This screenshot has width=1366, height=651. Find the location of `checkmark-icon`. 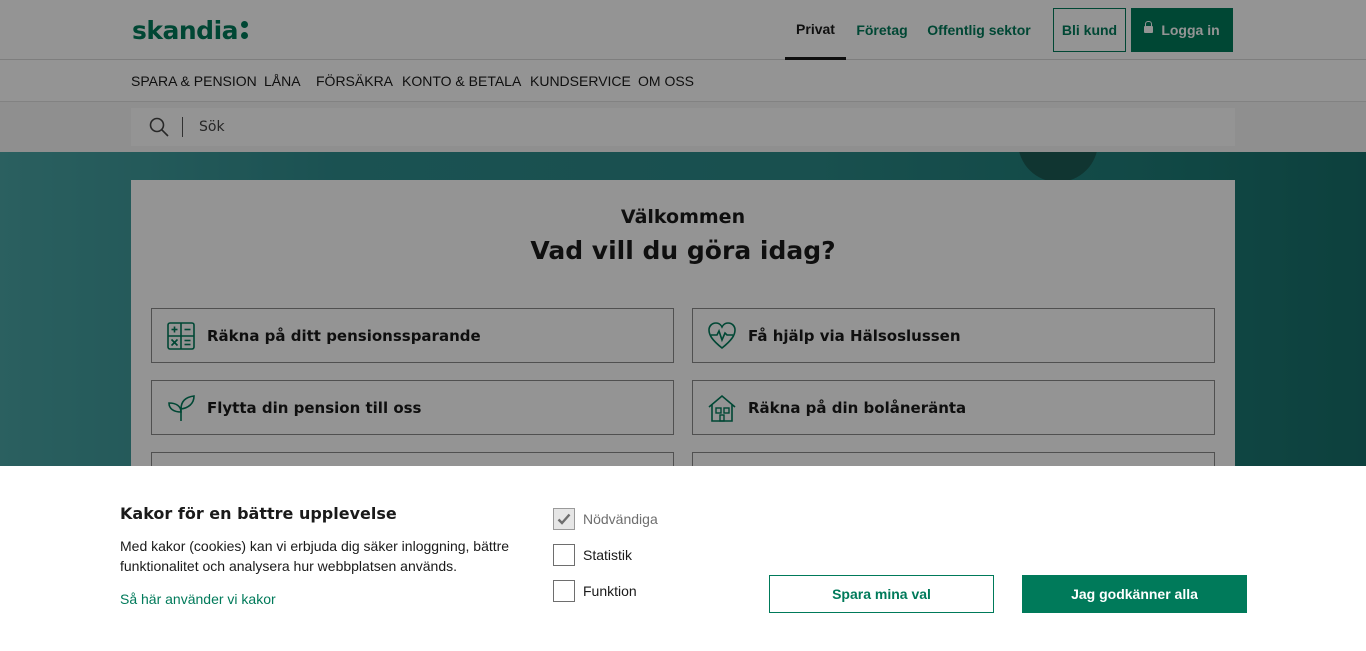

checkmark-icon is located at coordinates (564, 519).